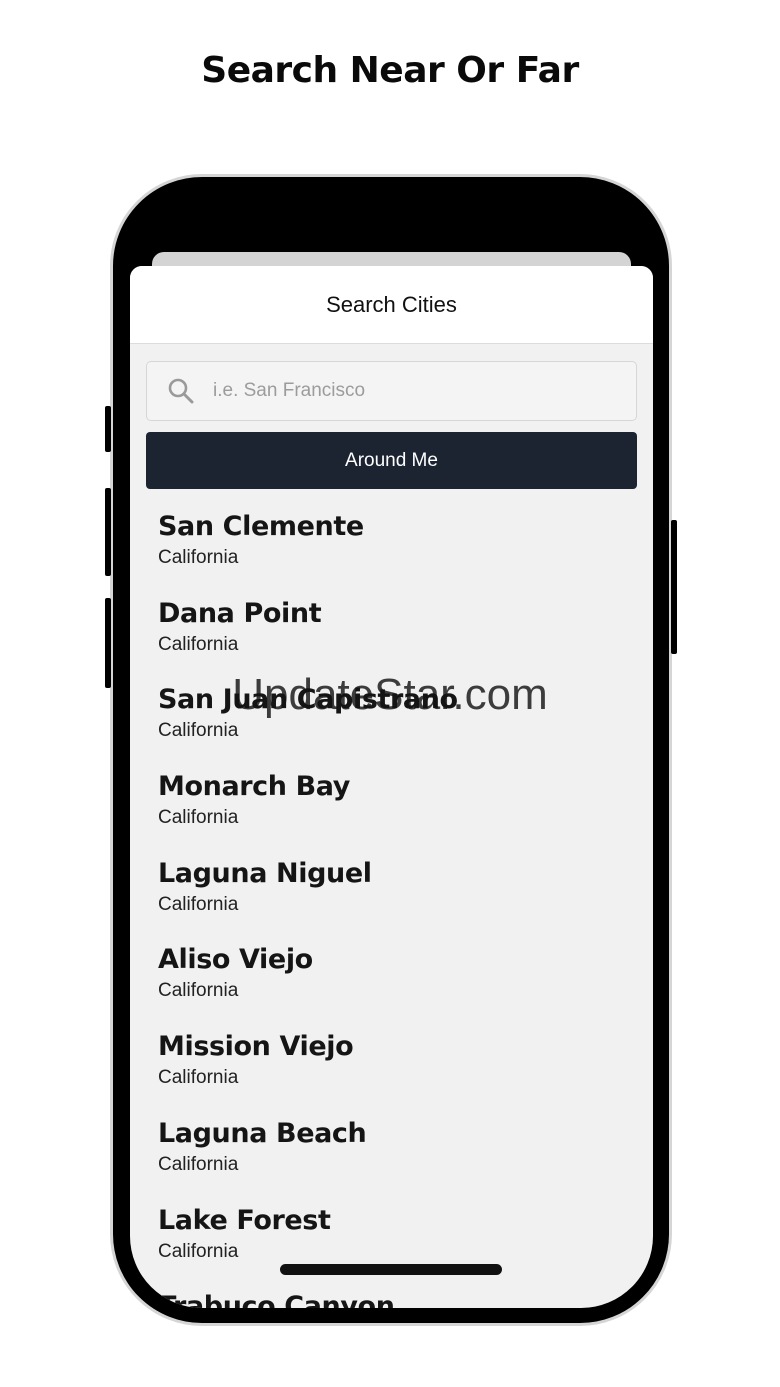 The height and width of the screenshot is (1387, 780). I want to click on city-name: Monarch Bay, so click(254, 787).